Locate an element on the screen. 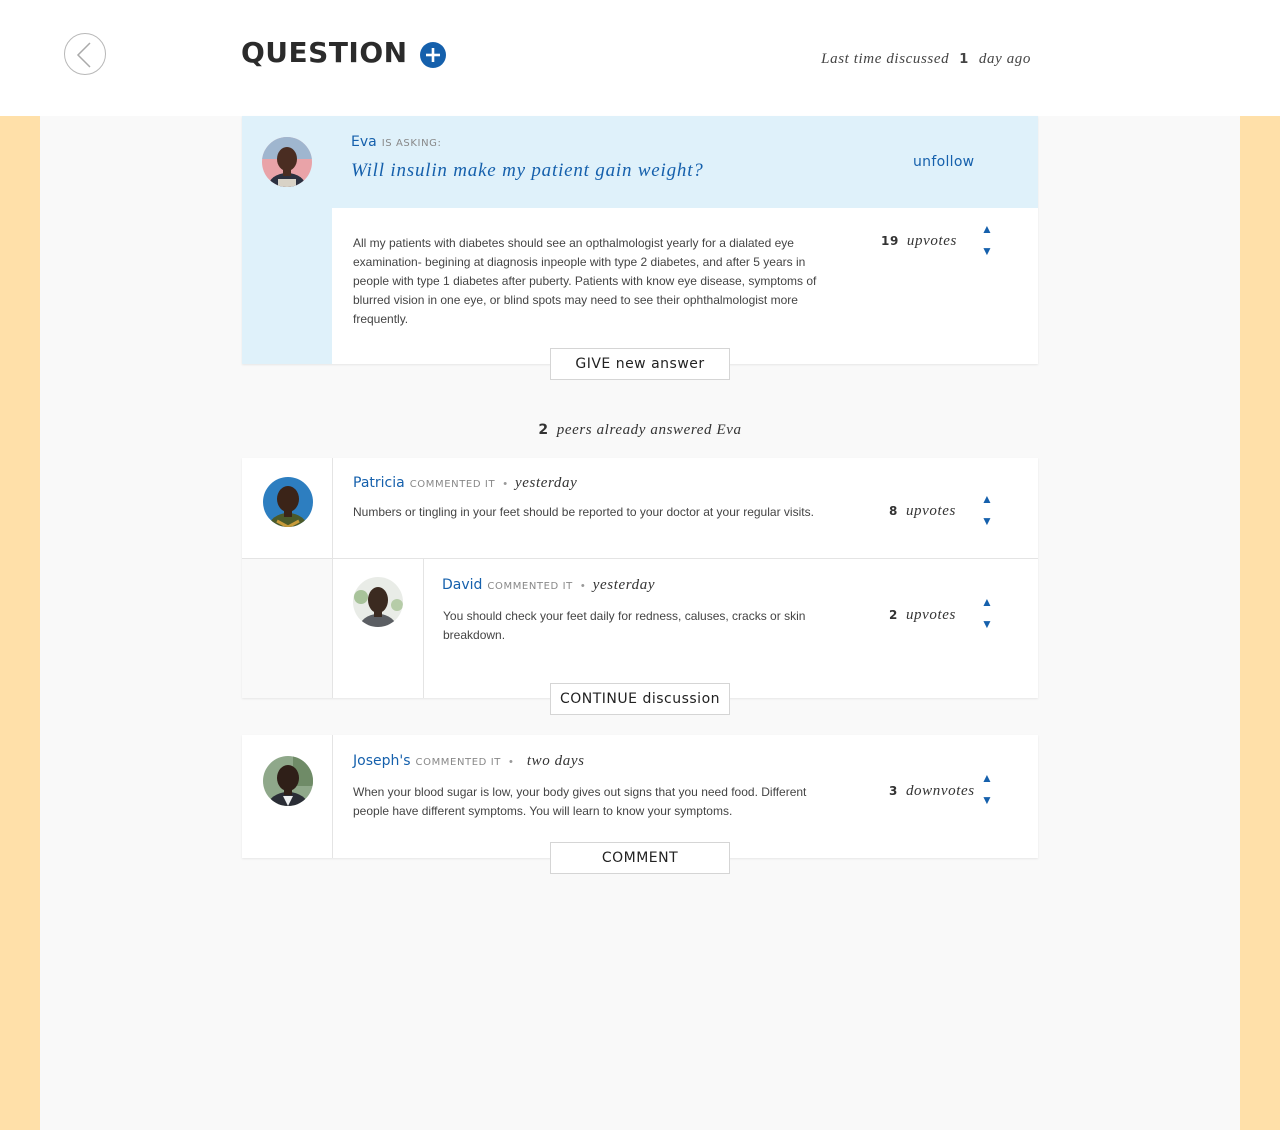 The image size is (1280, 1130). answer-votes: 8 upvotes is located at coordinates (922, 511).